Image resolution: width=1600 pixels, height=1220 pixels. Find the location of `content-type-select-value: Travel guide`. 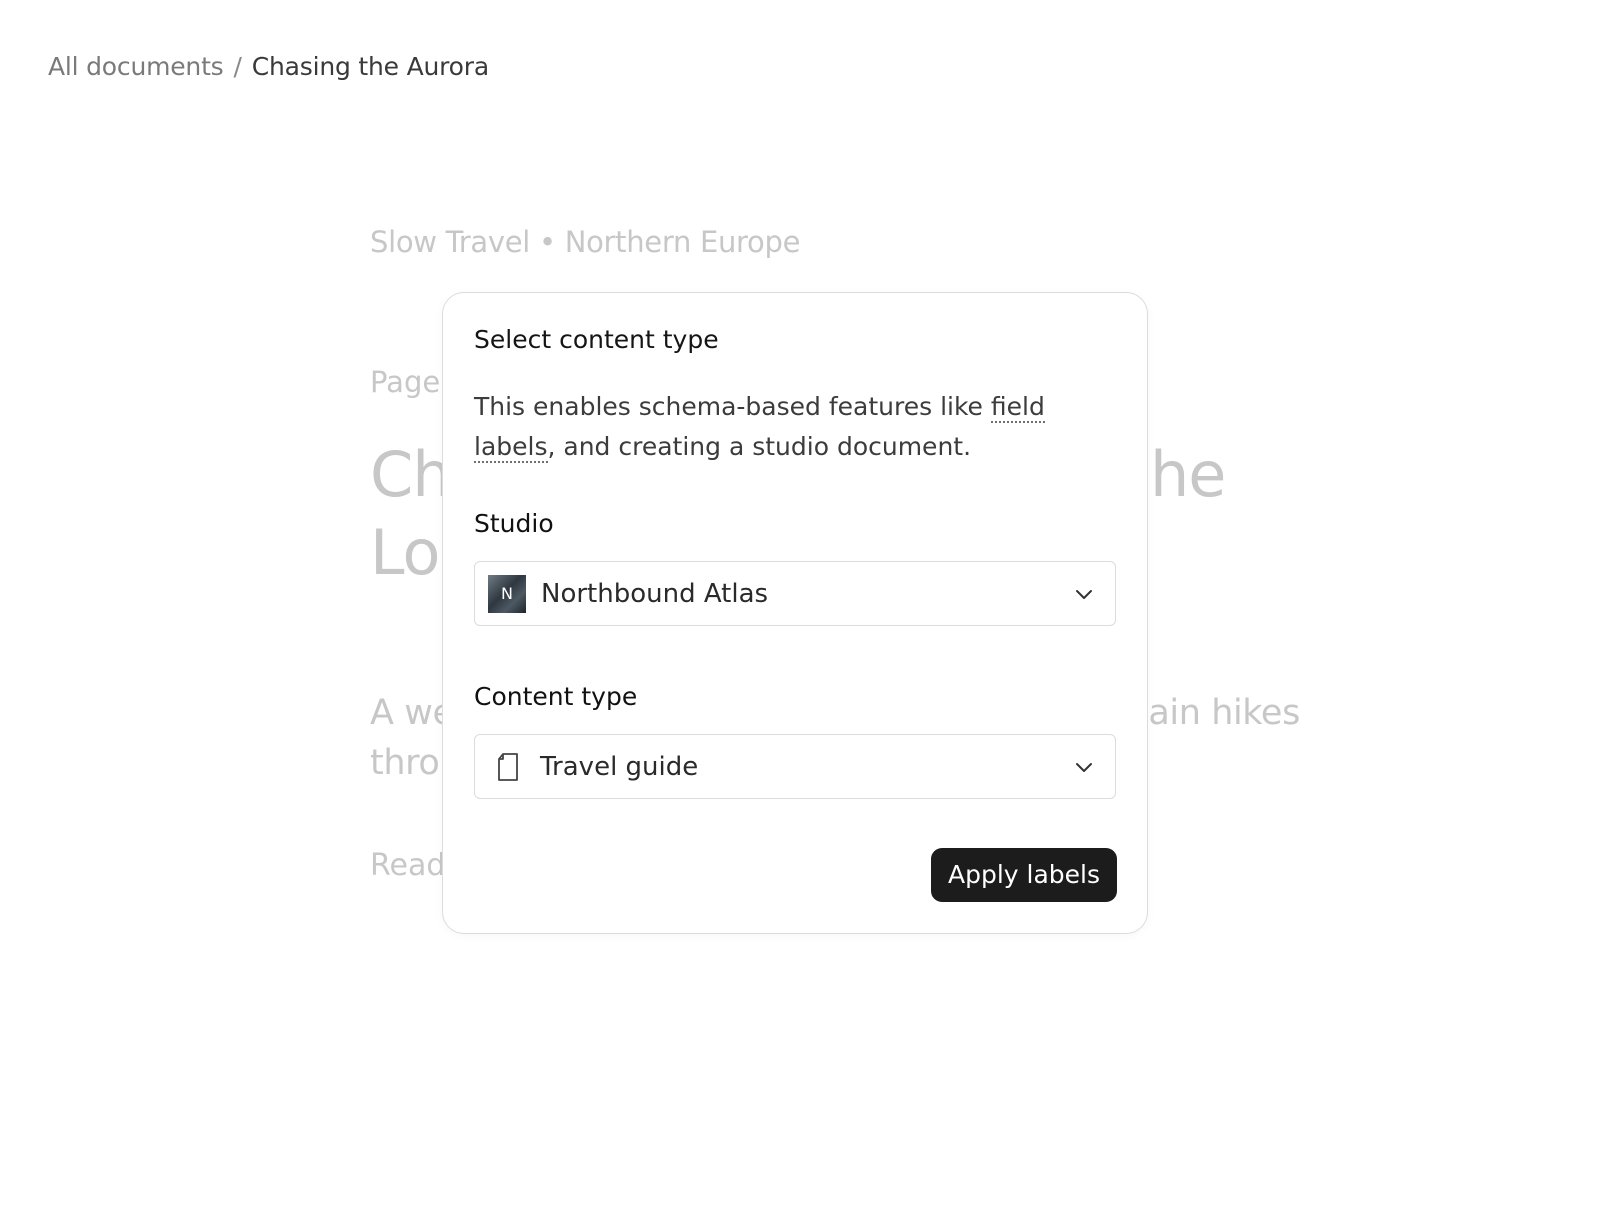

content-type-select-value: Travel guide is located at coordinates (619, 766).